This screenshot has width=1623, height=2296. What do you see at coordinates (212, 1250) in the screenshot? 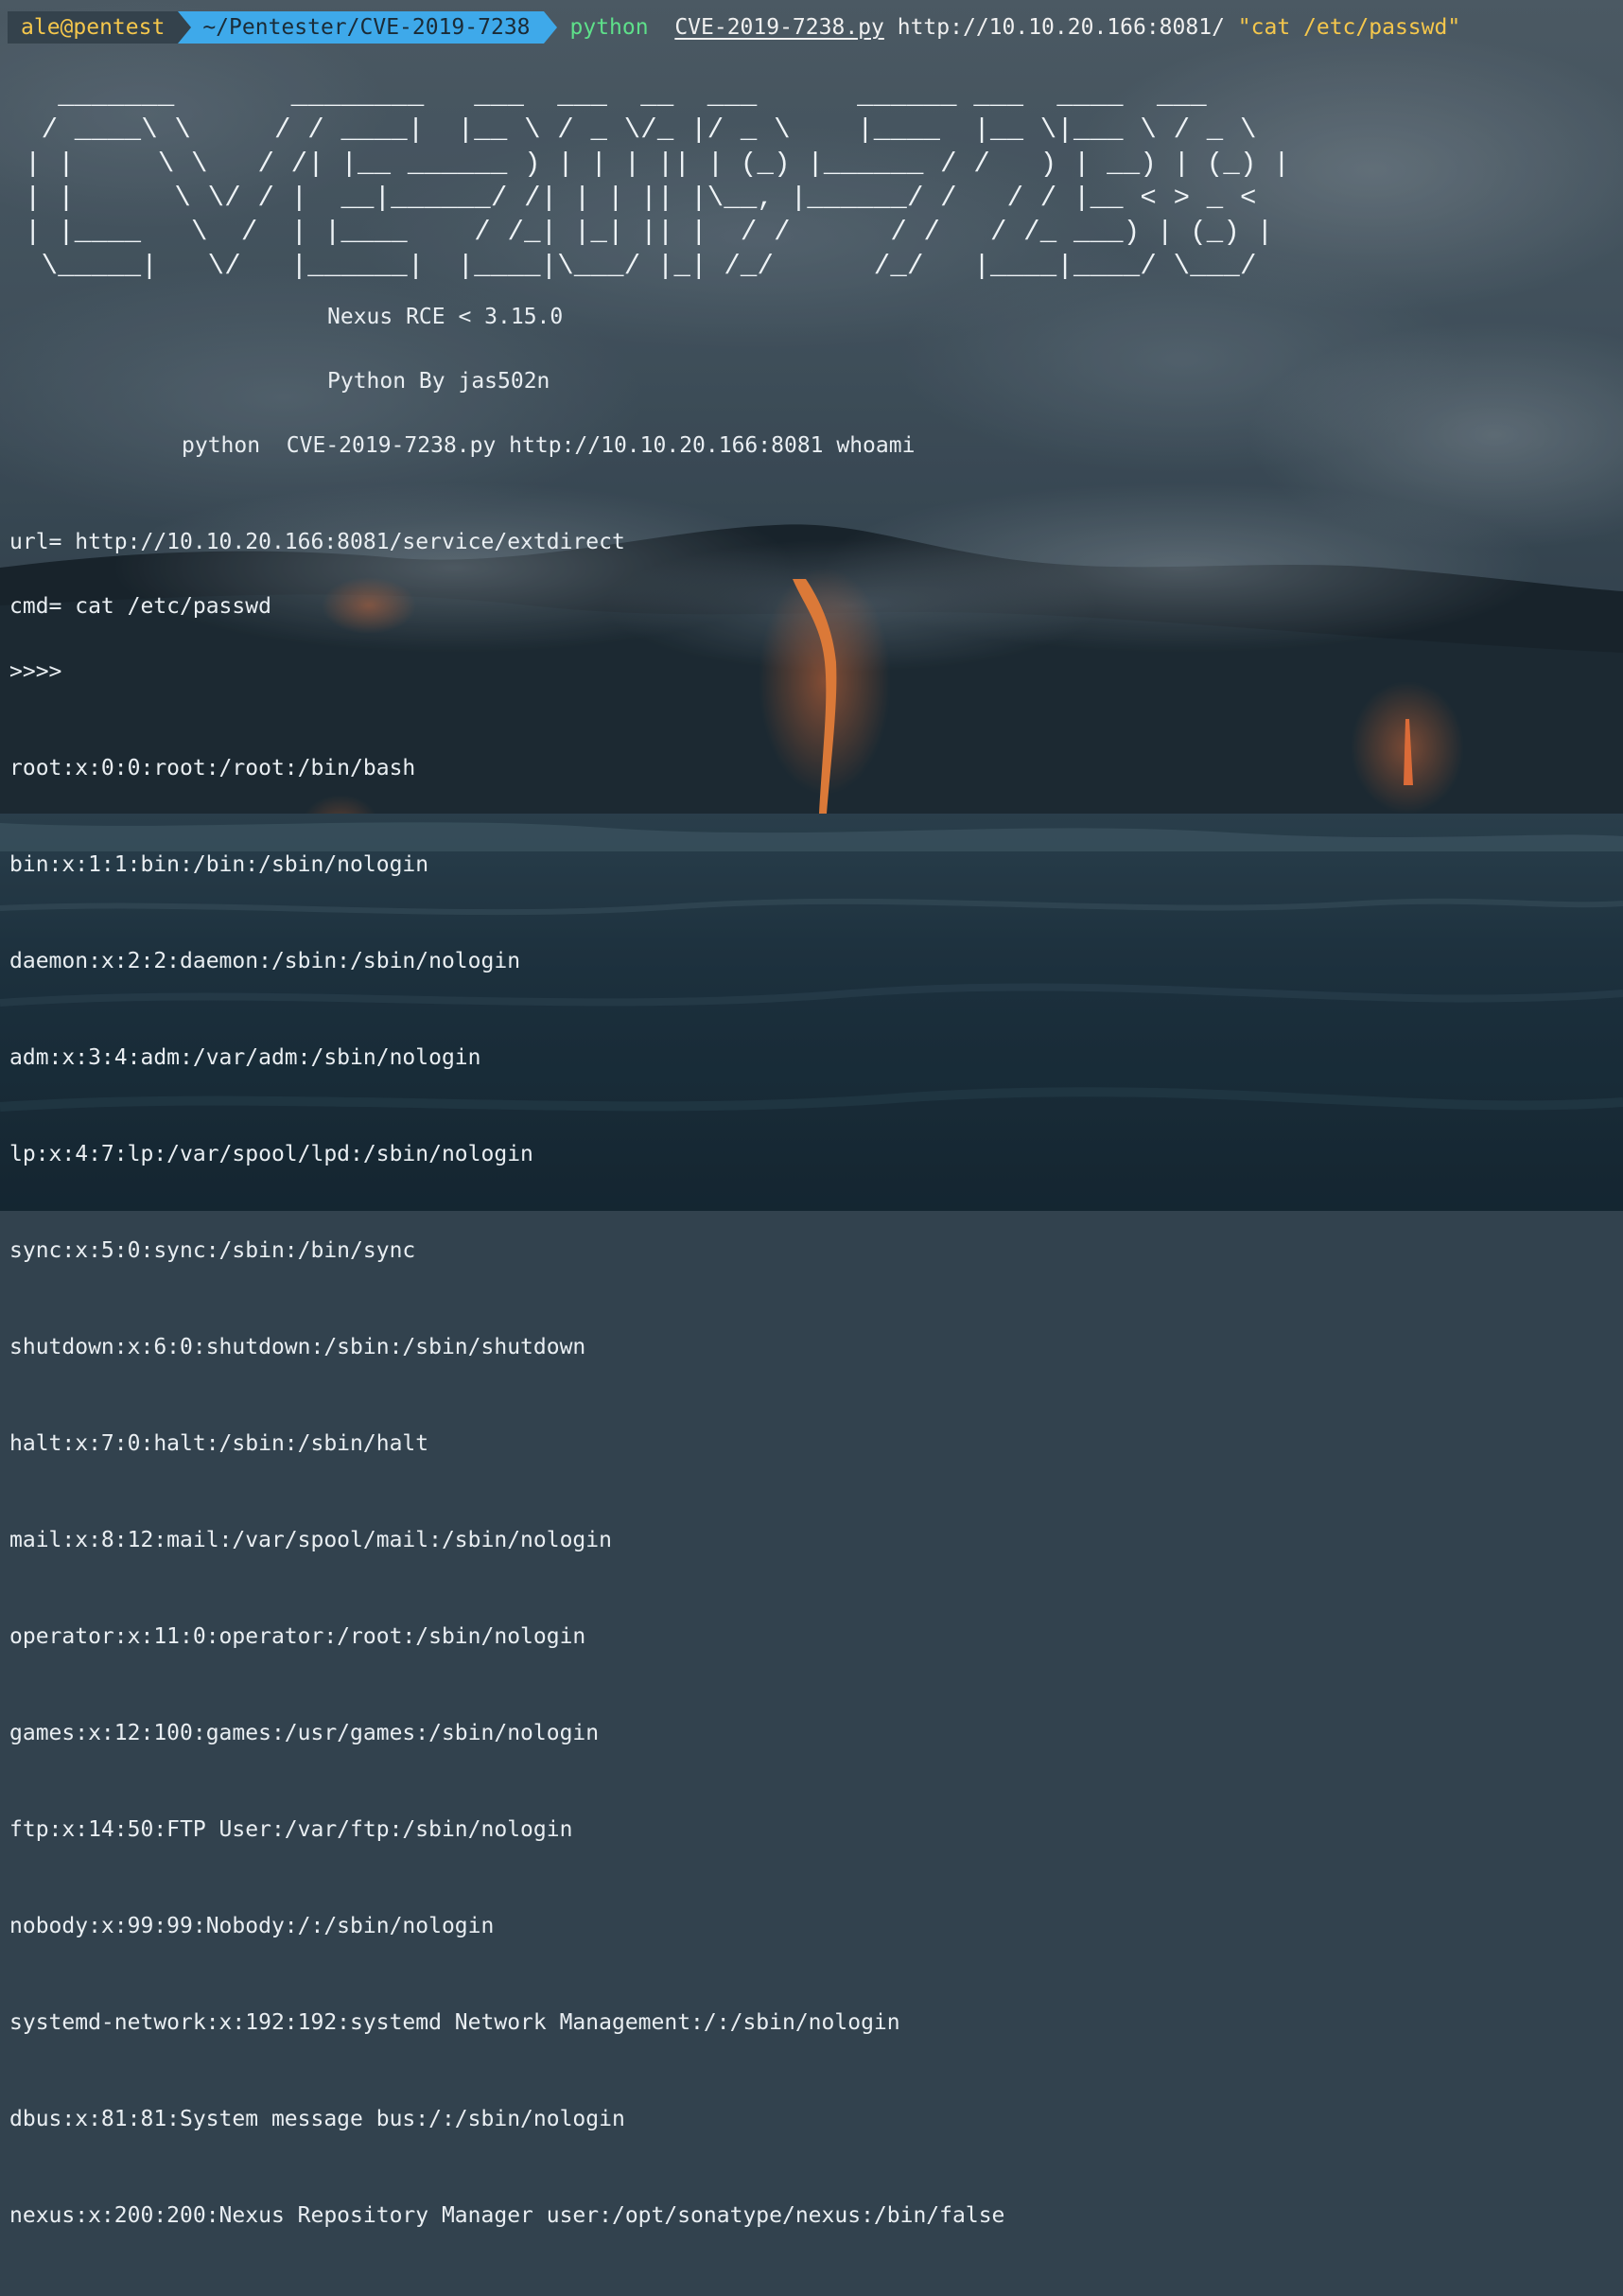
I see `output-line: sync:x:5:0:sync:/sbin:/bin/sync` at bounding box center [212, 1250].